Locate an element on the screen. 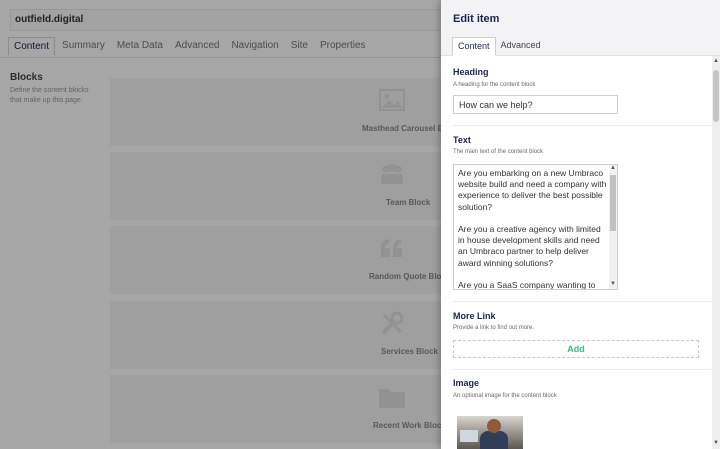 Image resolution: width=720 pixels, height=449 pixels. thumbnail-person-head is located at coordinates (494, 426).